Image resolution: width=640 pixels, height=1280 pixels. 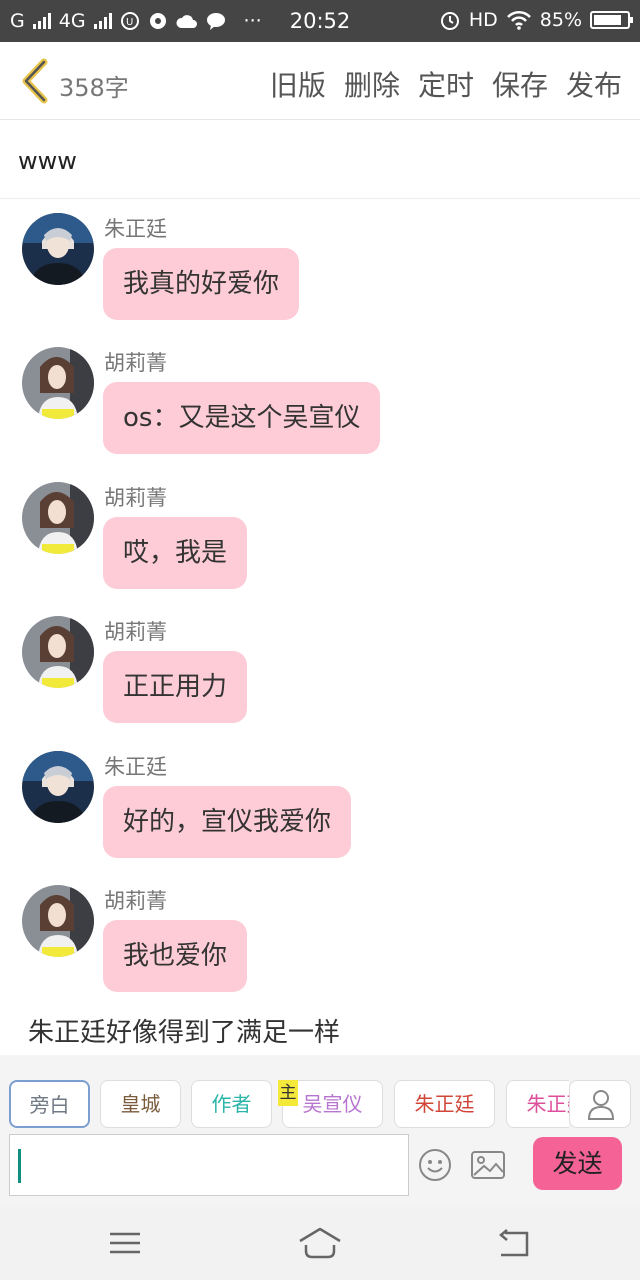 What do you see at coordinates (560, 20) in the screenshot?
I see `battery-percent: 85%` at bounding box center [560, 20].